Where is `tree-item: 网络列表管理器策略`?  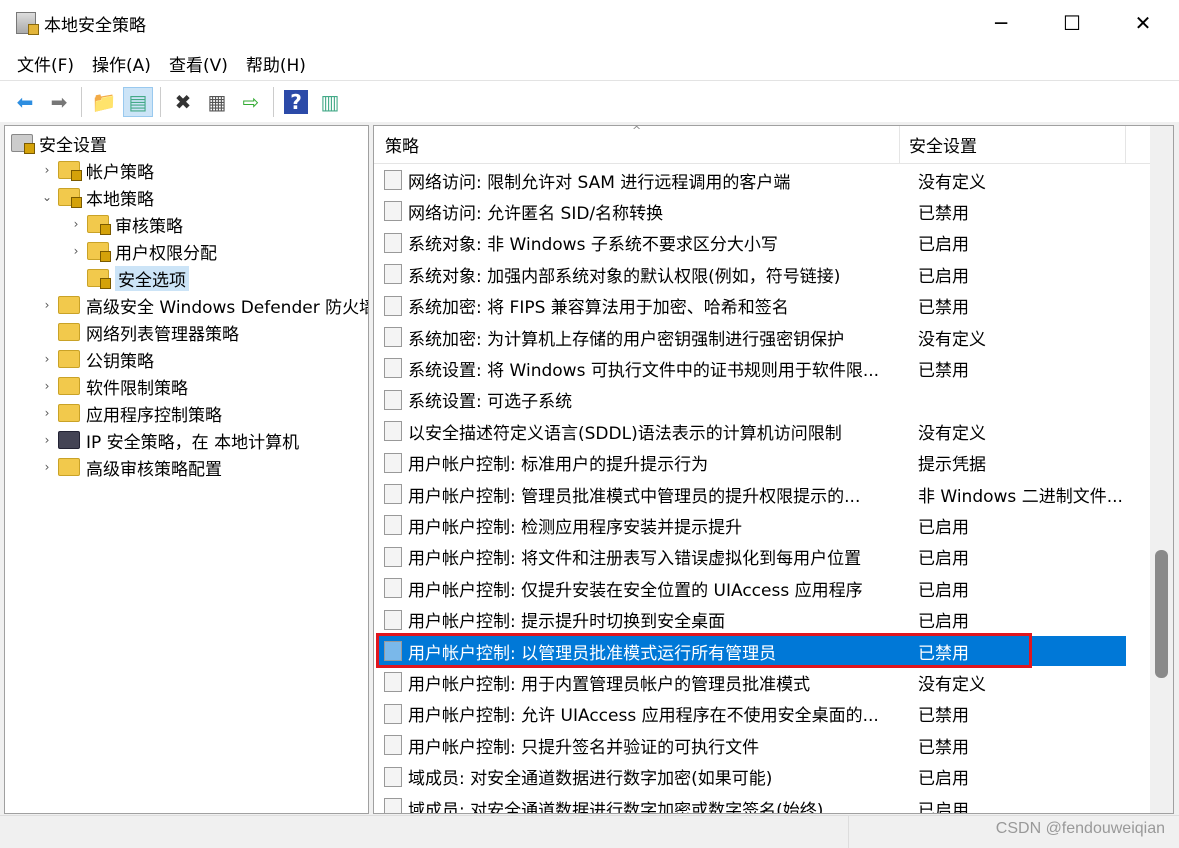 tree-item: 网络列表管理器策略 is located at coordinates (139, 332).